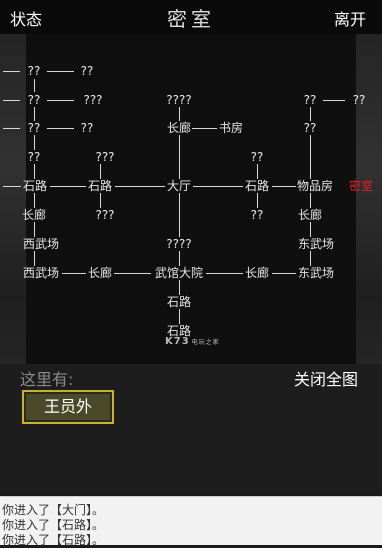 The image size is (382, 548). I want to click on smoke-decoration-left, so click(13, 199).